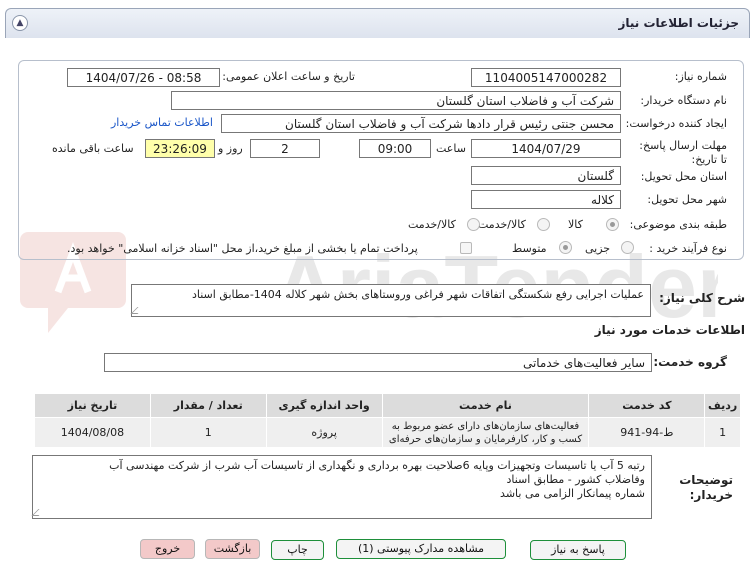  What do you see at coordinates (627, 247) in the screenshot?
I see `purchase-minor-radio` at bounding box center [627, 247].